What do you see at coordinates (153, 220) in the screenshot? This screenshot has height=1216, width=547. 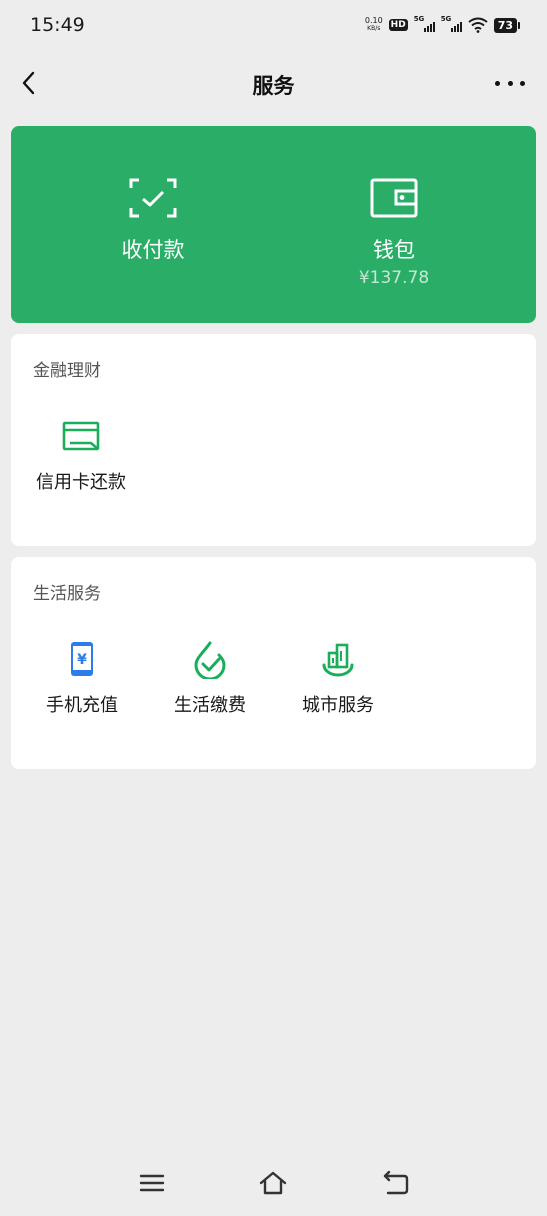 I see `pay-receive-button: 收付款` at bounding box center [153, 220].